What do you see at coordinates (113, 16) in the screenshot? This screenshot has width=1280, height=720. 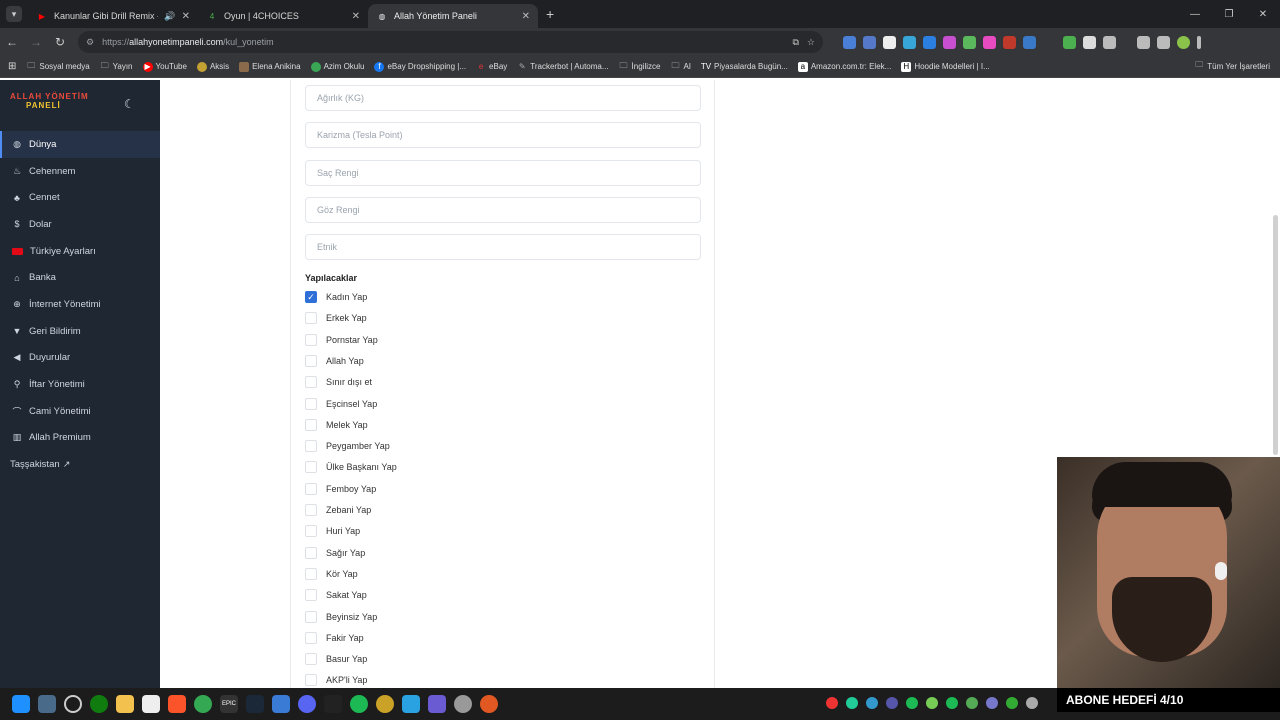 I see `tab-youtube: ▶ Kanunlar Gibi Drill Remix - 🔊 ✕` at bounding box center [113, 16].